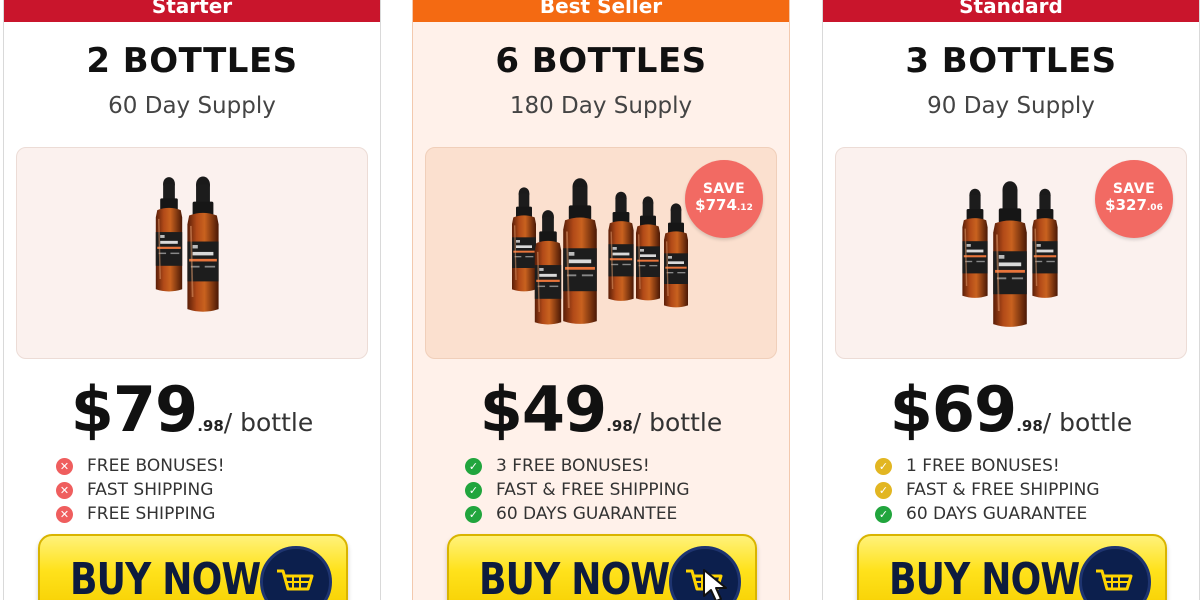 This screenshot has width=1200, height=600. I want to click on plan-supply: 60 Day Supply, so click(192, 106).